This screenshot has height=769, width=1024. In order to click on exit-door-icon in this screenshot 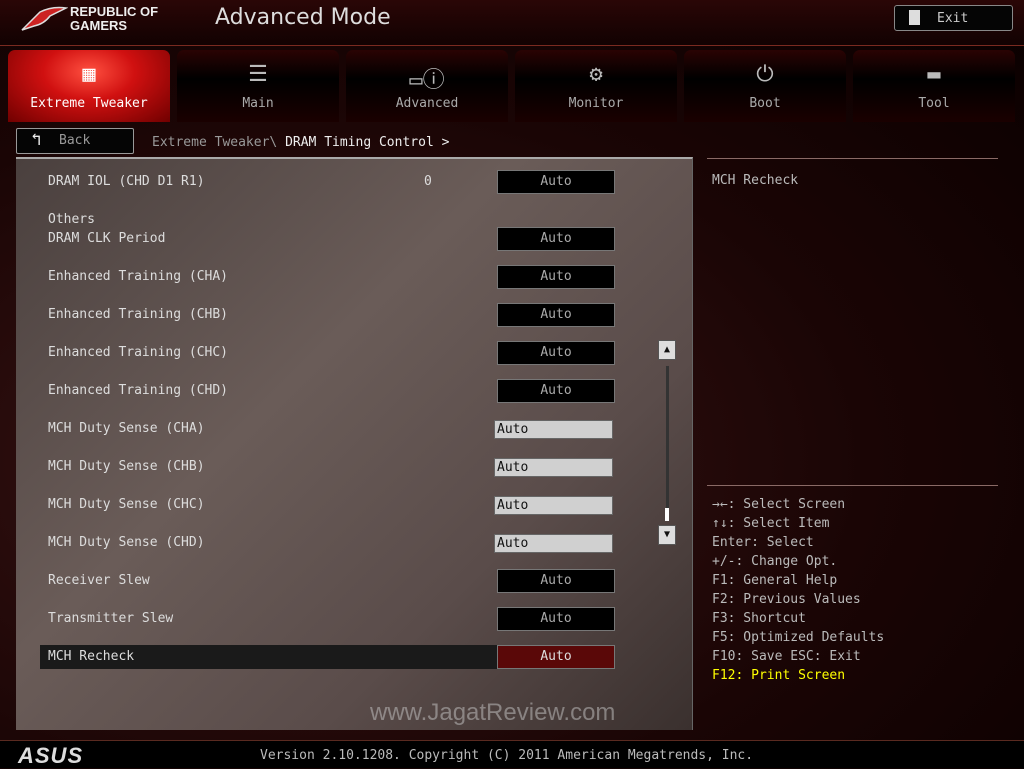, I will do `click(914, 17)`.